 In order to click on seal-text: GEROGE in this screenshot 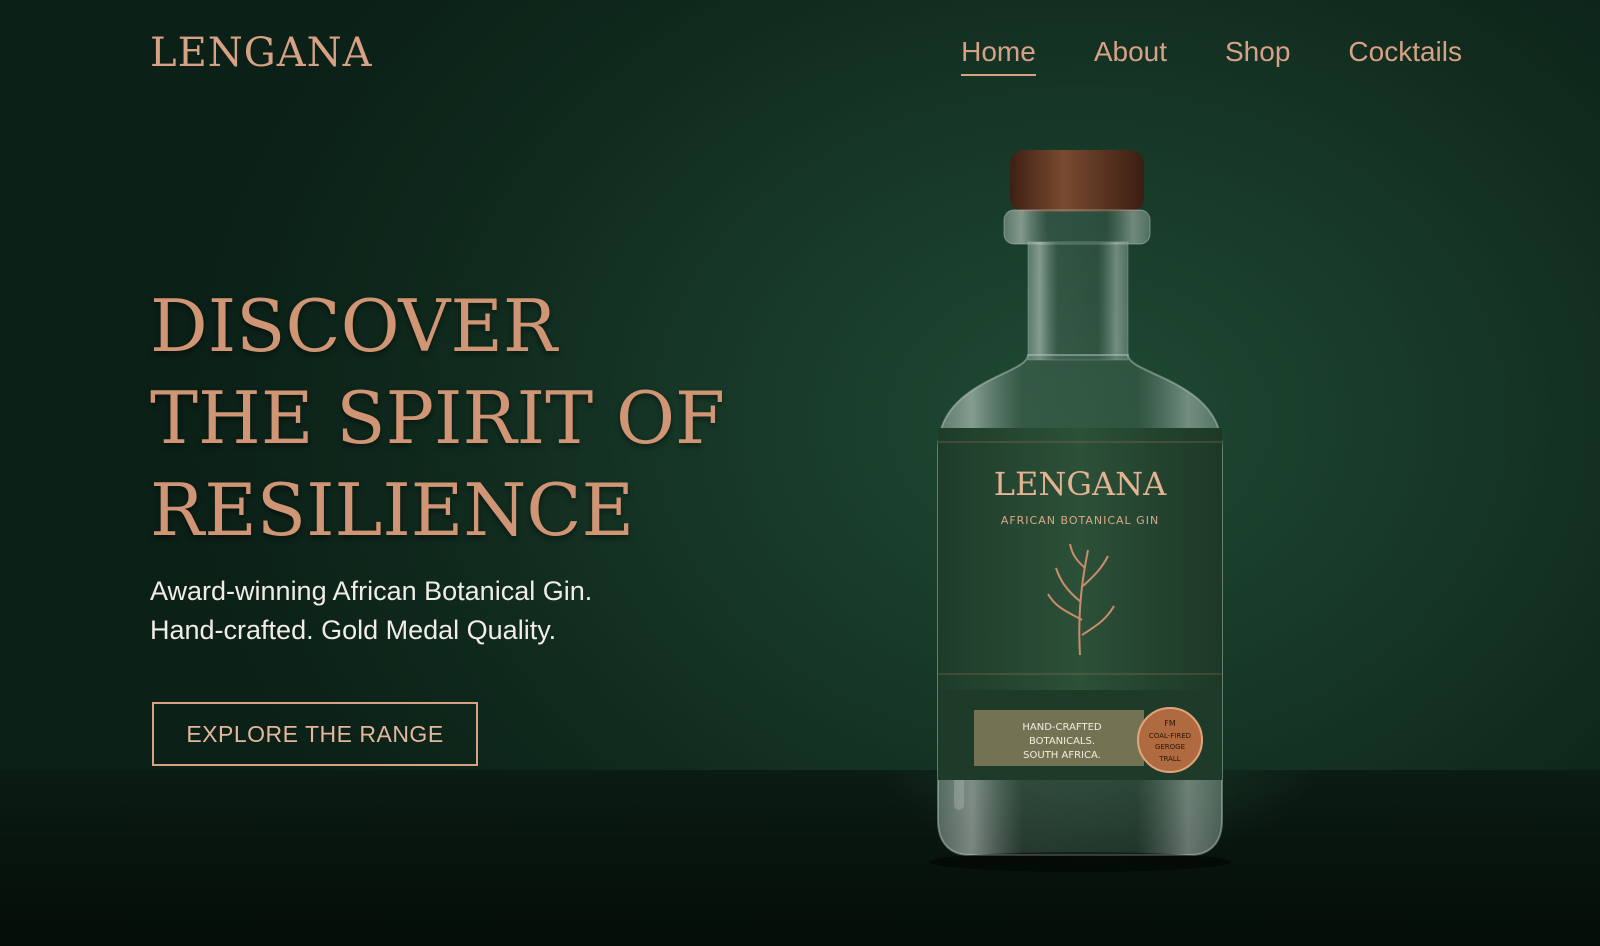, I will do `click(1170, 747)`.